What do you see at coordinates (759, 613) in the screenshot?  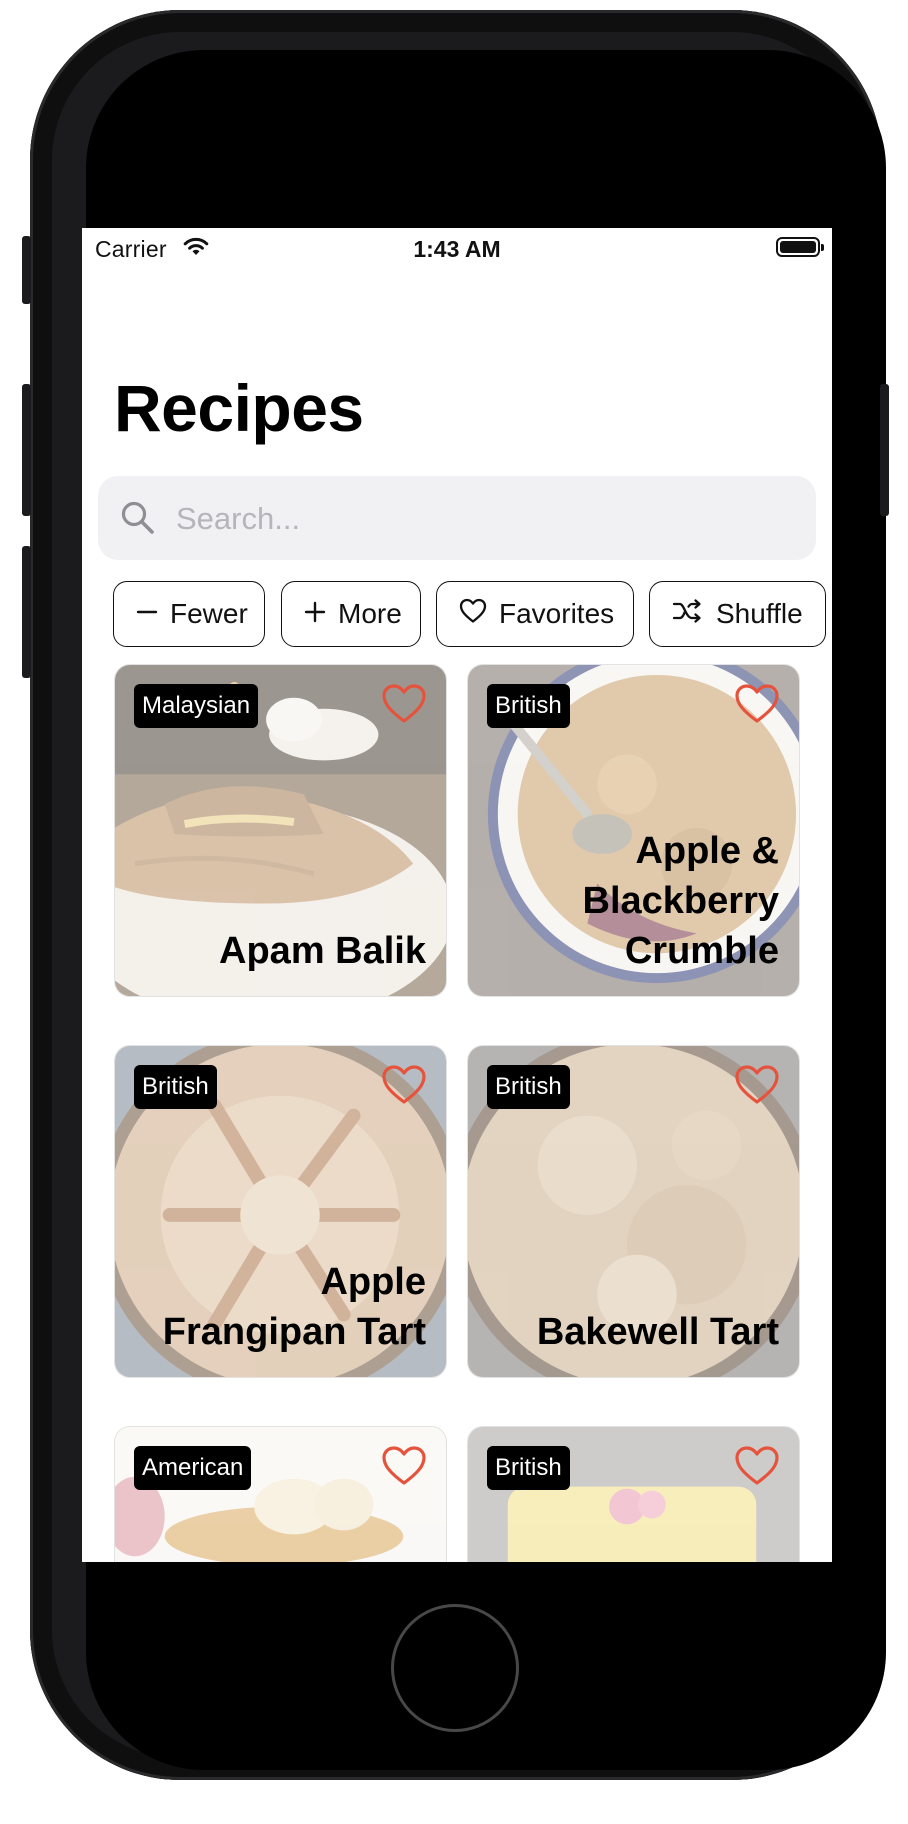 I see `shuffle-label: Shuffle` at bounding box center [759, 613].